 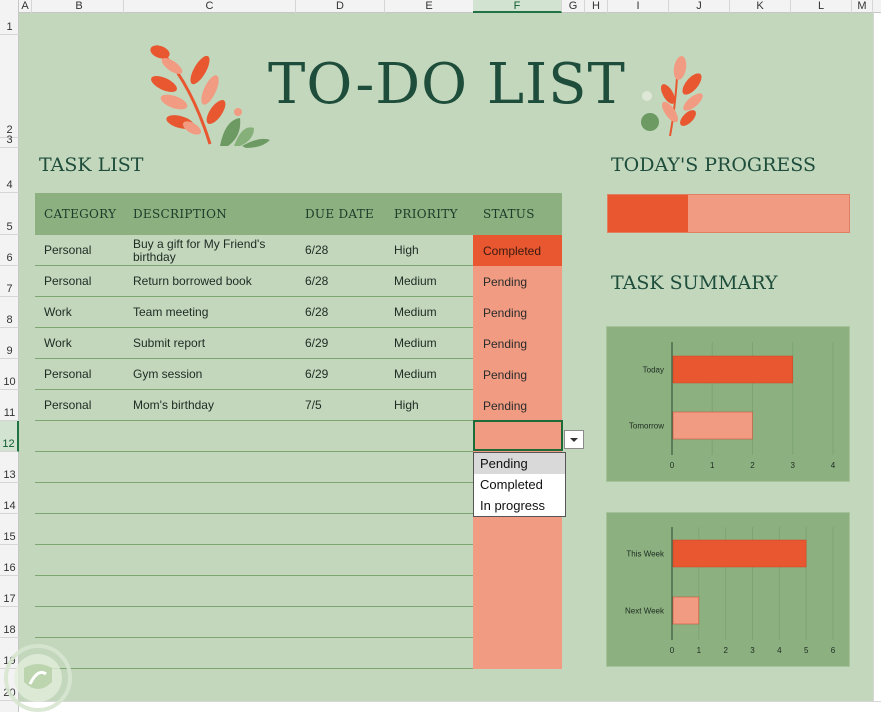 I want to click on header-description: DESCRIPTION, so click(x=180, y=214).